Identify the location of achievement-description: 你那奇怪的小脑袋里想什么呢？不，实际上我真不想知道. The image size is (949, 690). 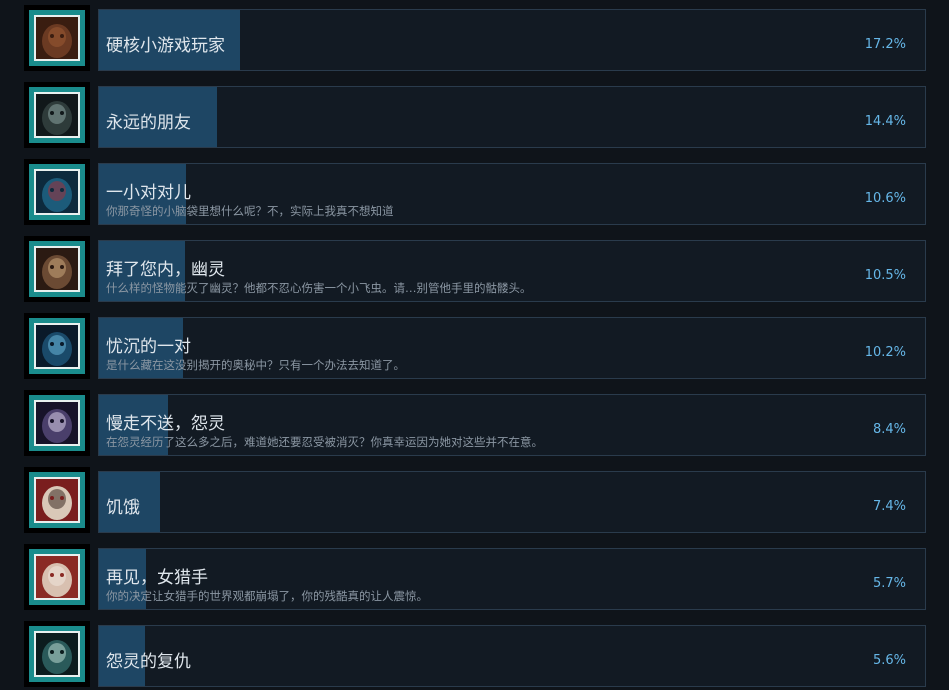
(250, 211).